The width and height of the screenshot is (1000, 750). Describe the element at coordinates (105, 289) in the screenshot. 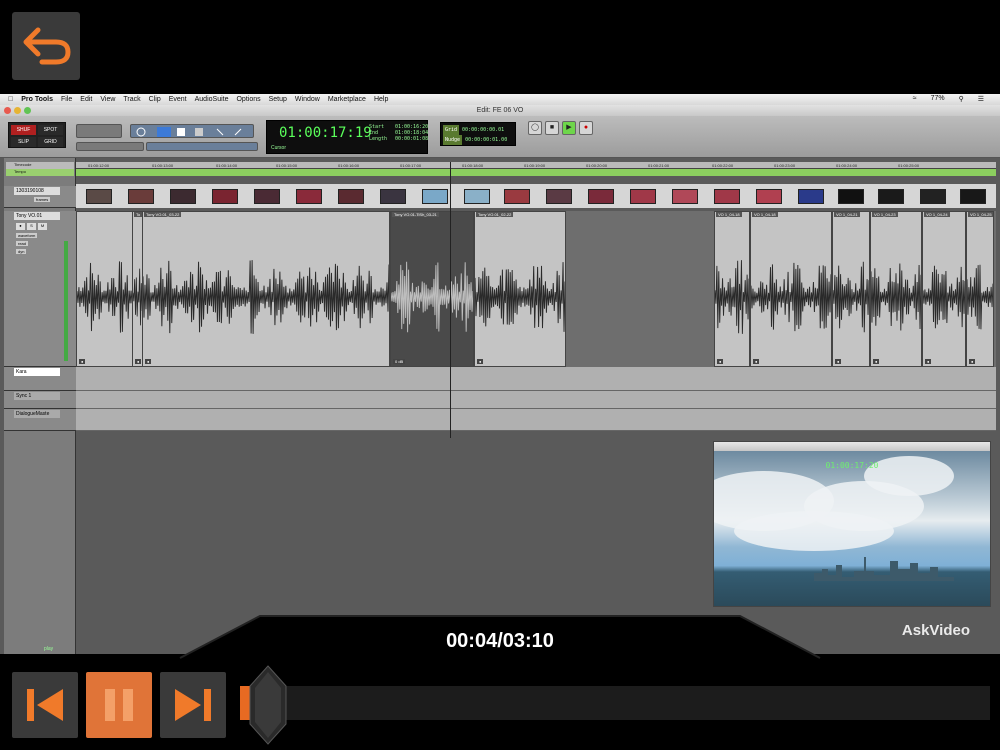

I see `audio-clip: ●` at that location.